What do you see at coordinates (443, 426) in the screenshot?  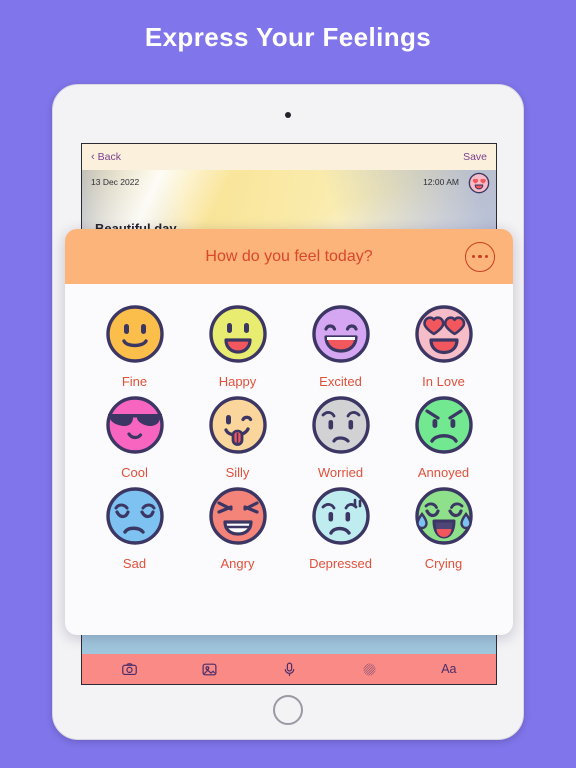 I see `mood-face-annoyed-icon` at bounding box center [443, 426].